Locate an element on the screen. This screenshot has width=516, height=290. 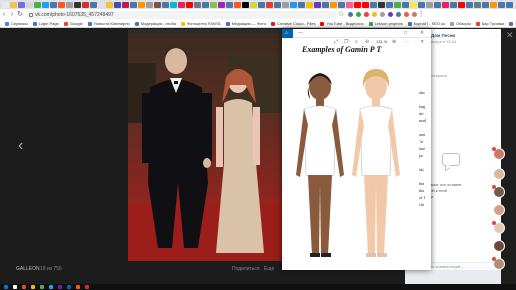
bookmark-item: YouTube - Видеохос is located at coordinates (342, 23).